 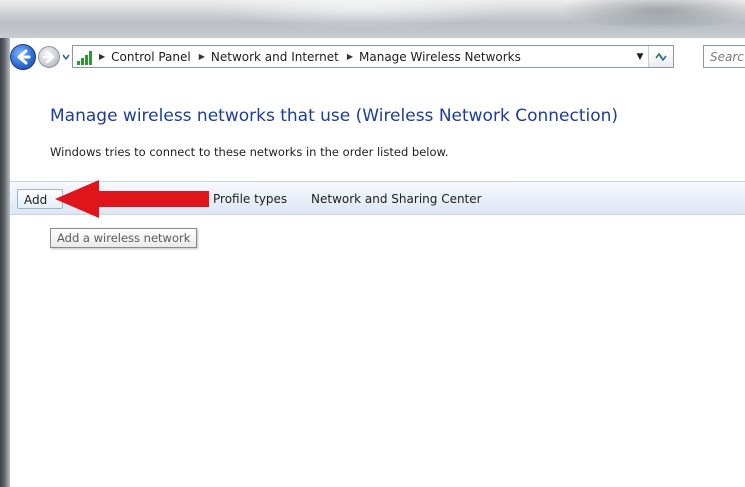 What do you see at coordinates (440, 57) in the screenshot?
I see `breadcrumb-manage-wireless: Manage Wireless Networks` at bounding box center [440, 57].